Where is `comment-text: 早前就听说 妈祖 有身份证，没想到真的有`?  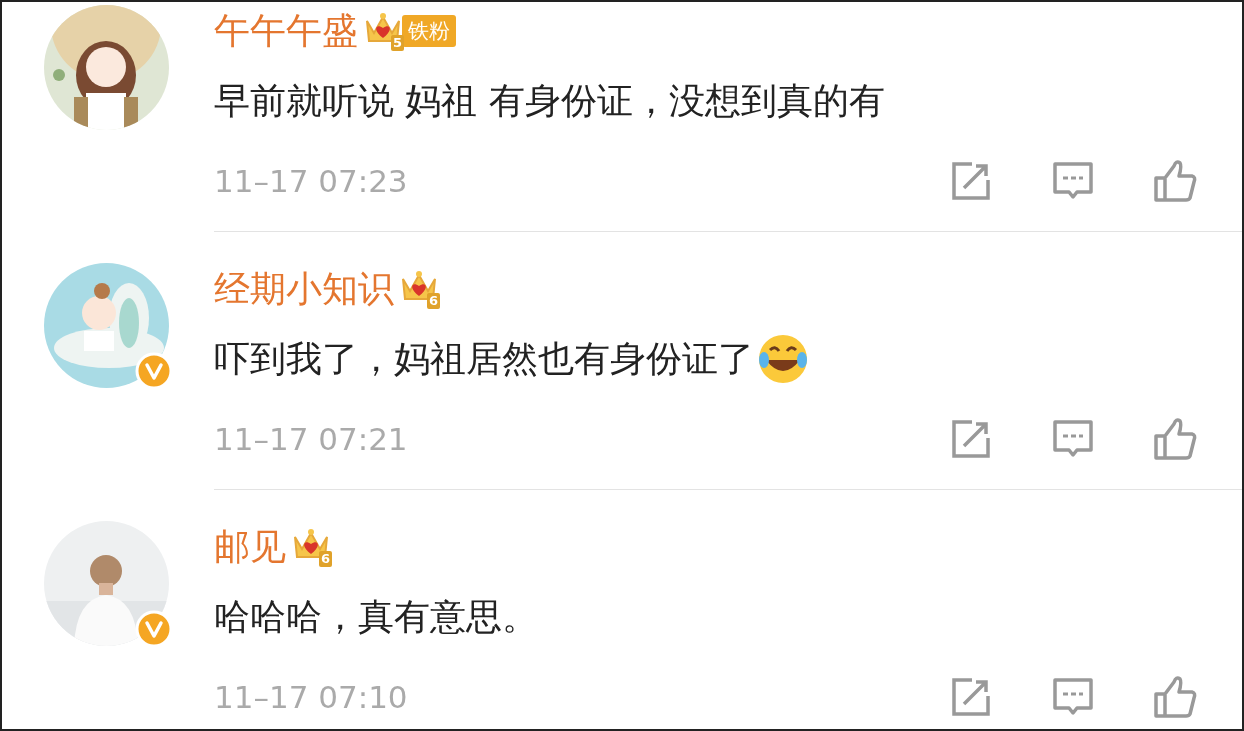 comment-text: 早前就听说 妈祖 有身份证，没想到真的有 is located at coordinates (549, 101).